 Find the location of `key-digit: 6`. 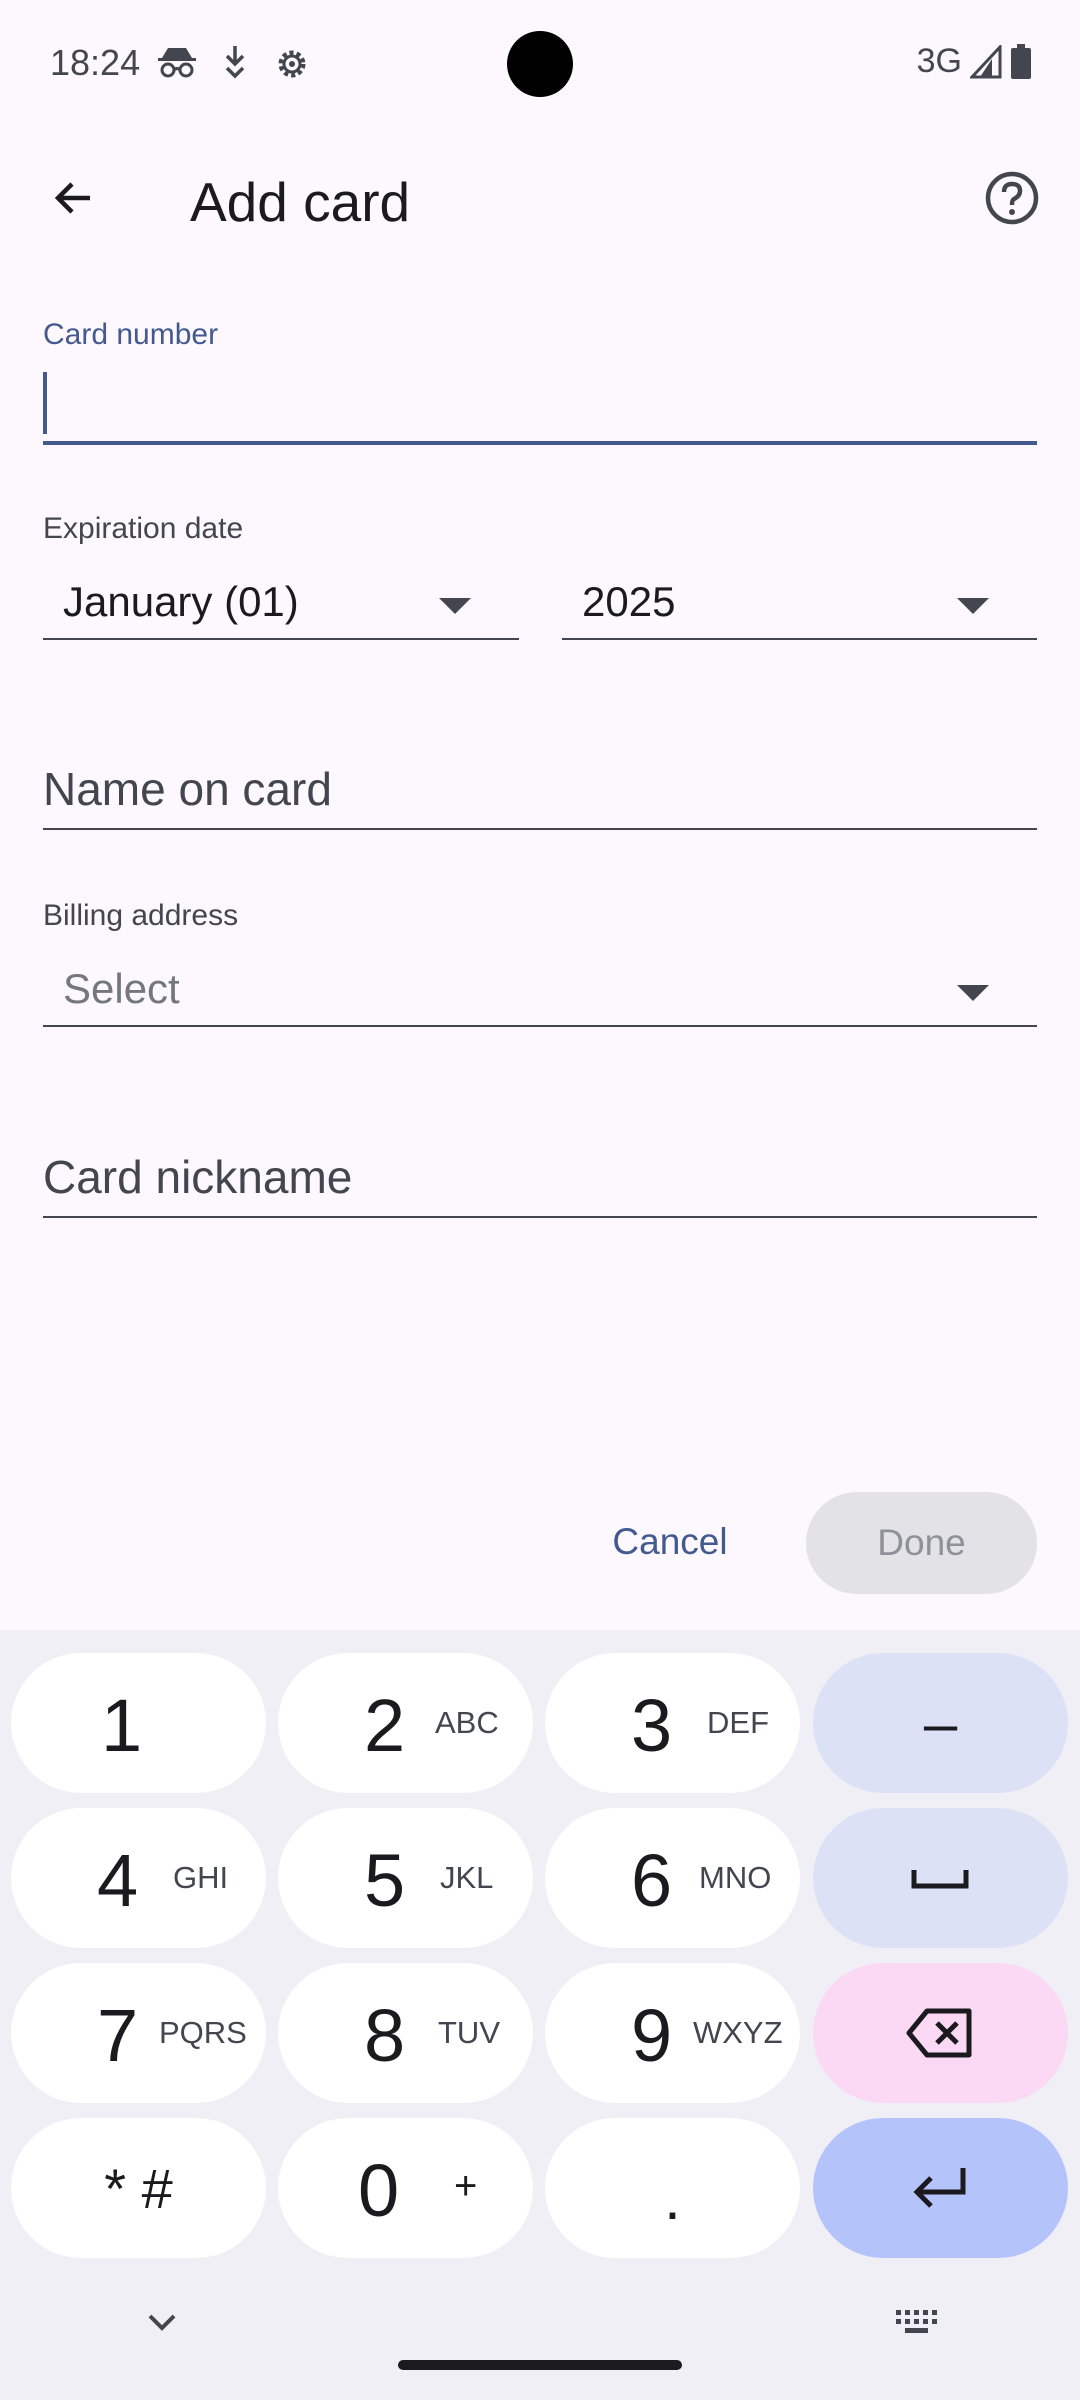

key-digit: 6 is located at coordinates (652, 1880).